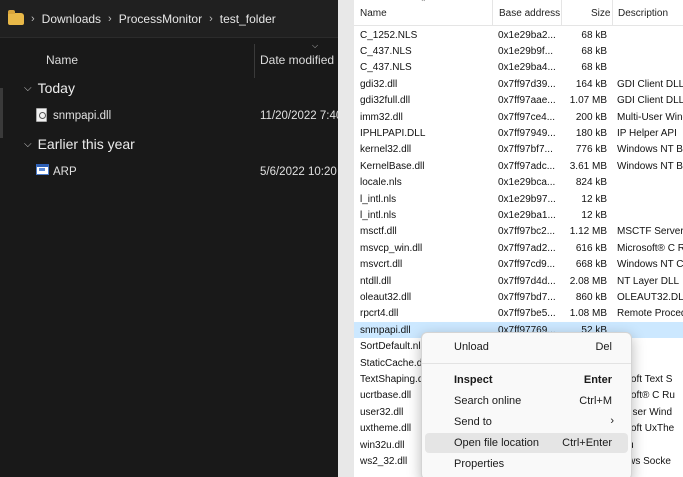  I want to click on menu-item-unload: Unload Del, so click(526, 347).